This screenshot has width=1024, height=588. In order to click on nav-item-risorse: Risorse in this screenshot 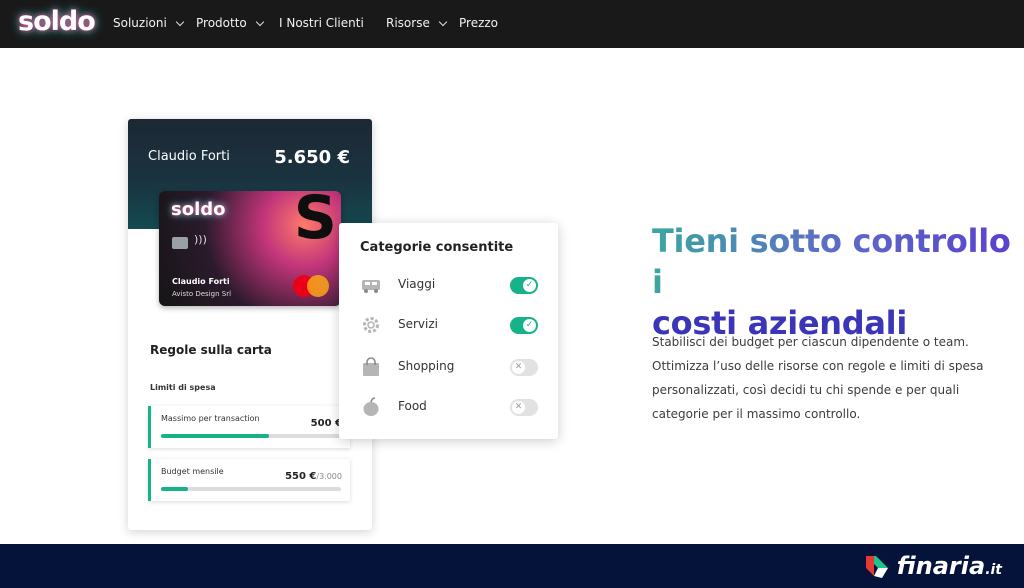, I will do `click(417, 23)`.